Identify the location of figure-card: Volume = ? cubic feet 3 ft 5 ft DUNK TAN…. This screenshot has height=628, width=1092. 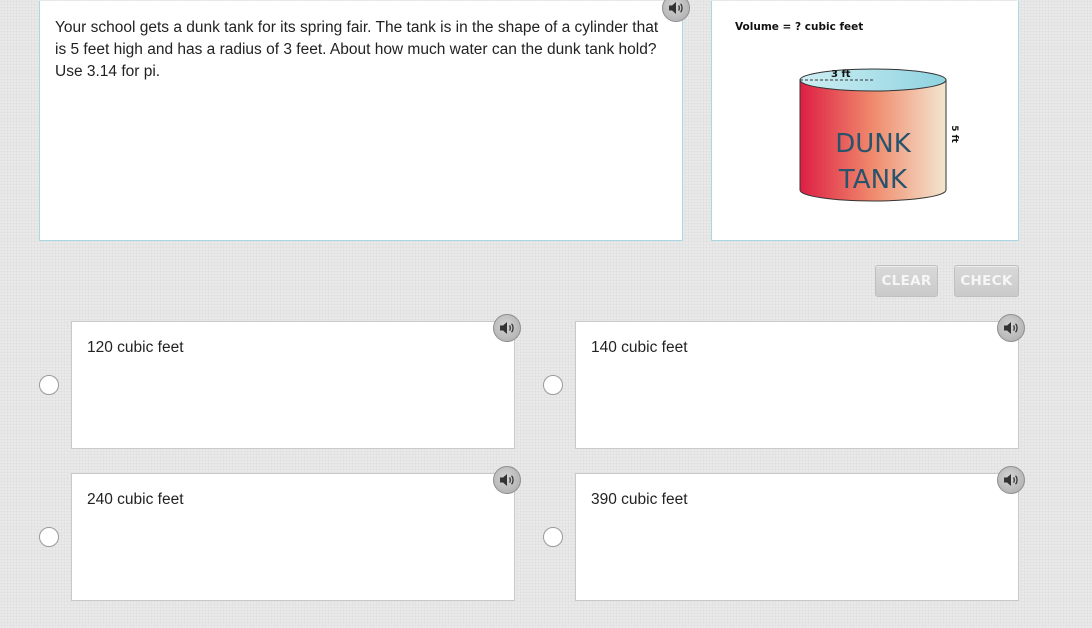
(865, 121).